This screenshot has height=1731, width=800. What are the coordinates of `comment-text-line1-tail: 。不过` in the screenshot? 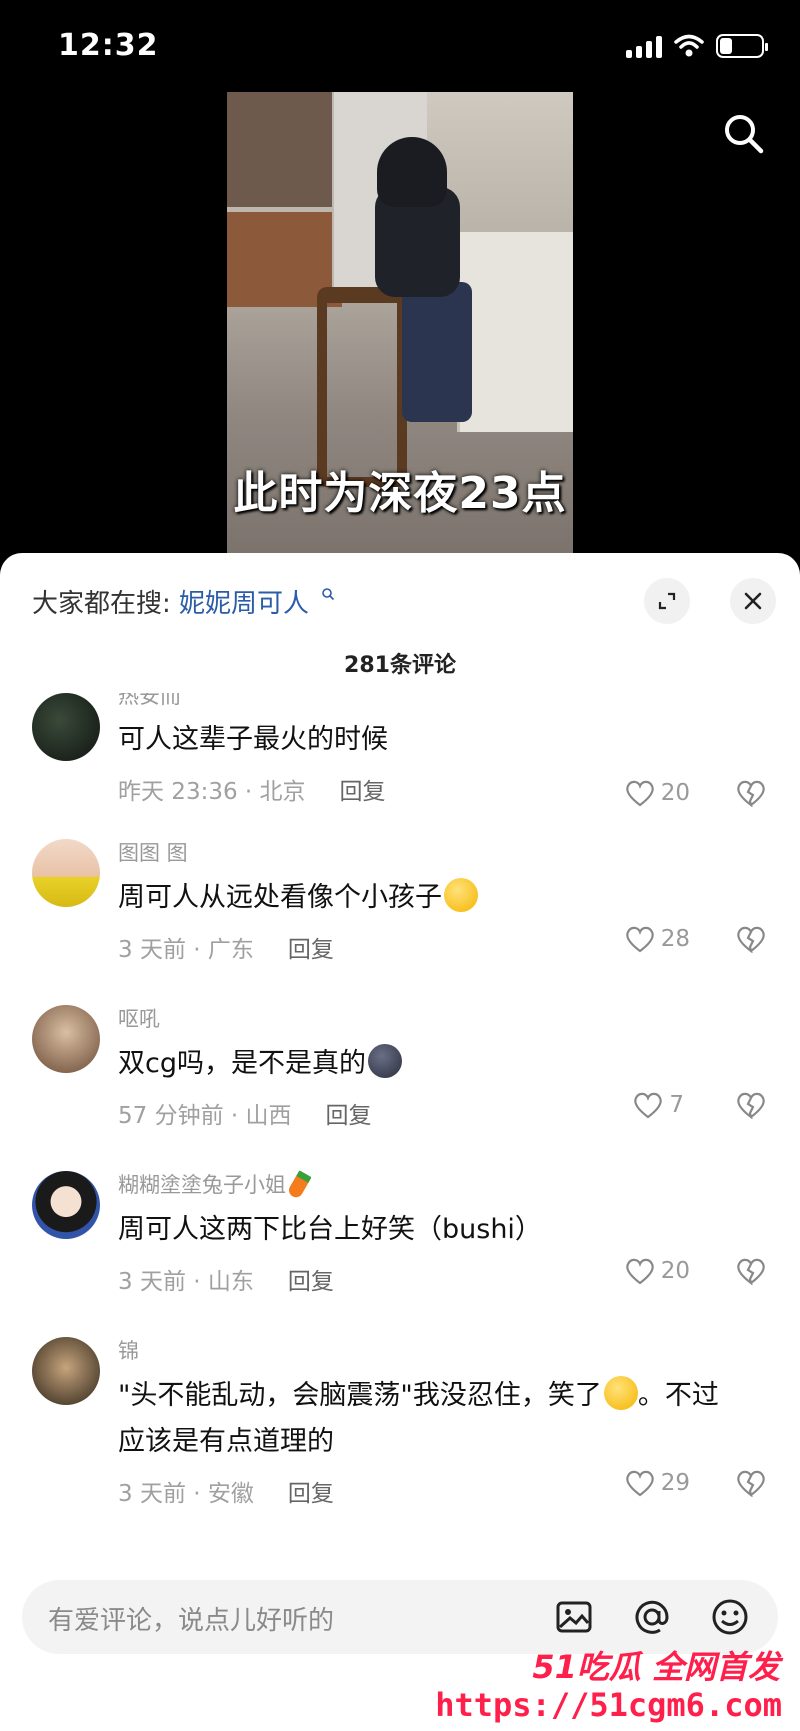 It's located at (678, 1395).